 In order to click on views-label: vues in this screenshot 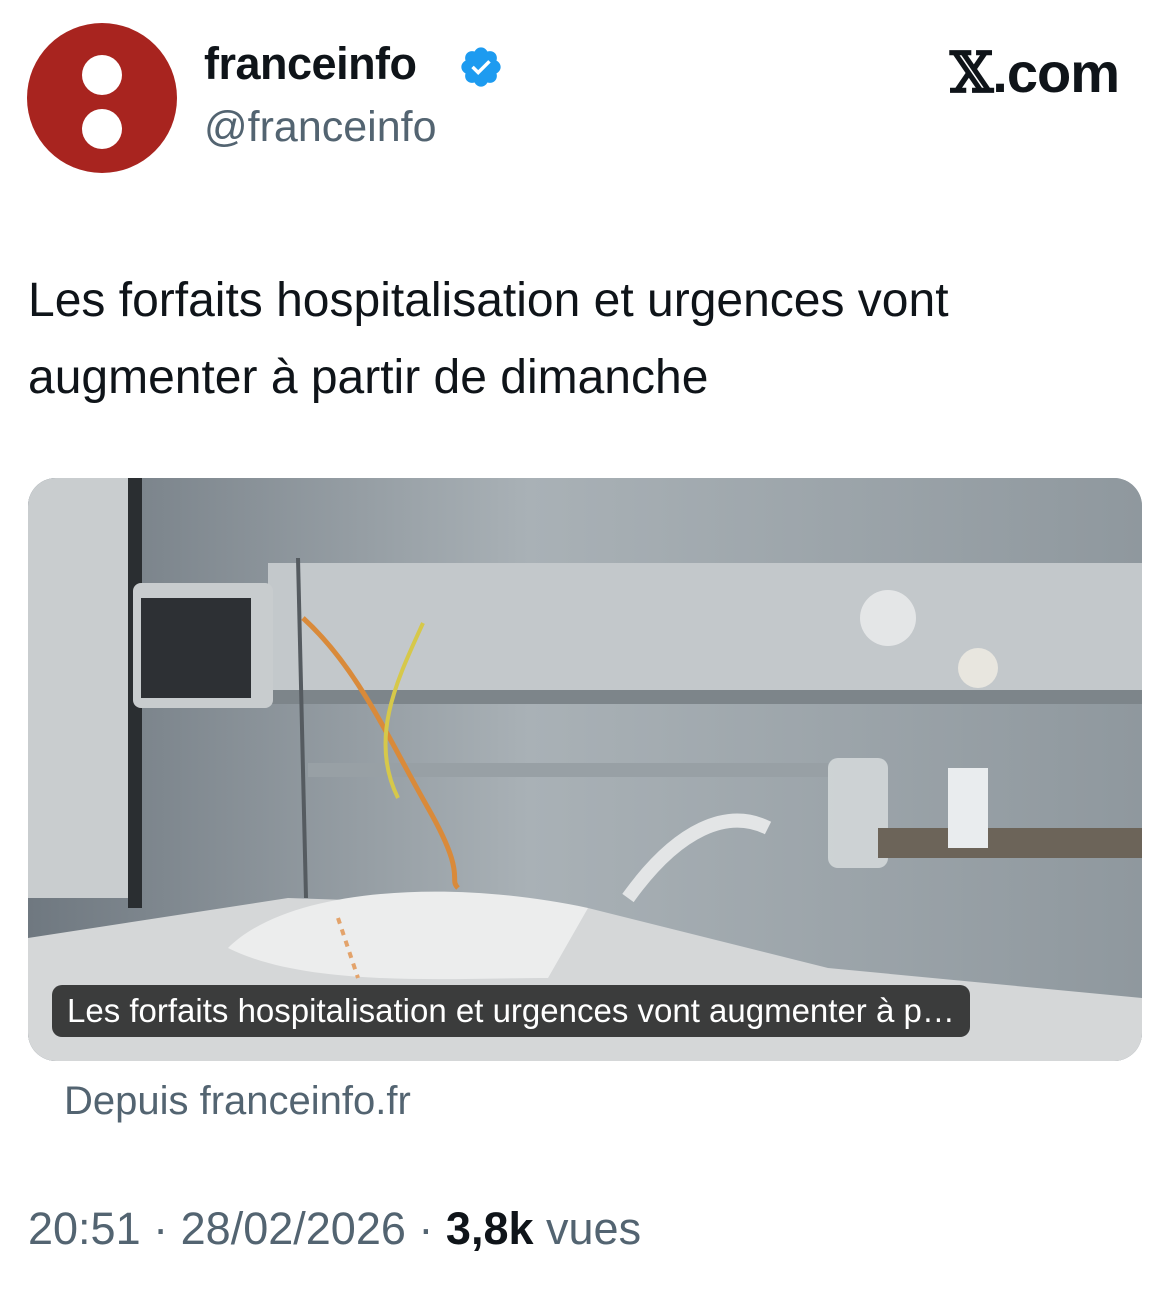, I will do `click(594, 1228)`.